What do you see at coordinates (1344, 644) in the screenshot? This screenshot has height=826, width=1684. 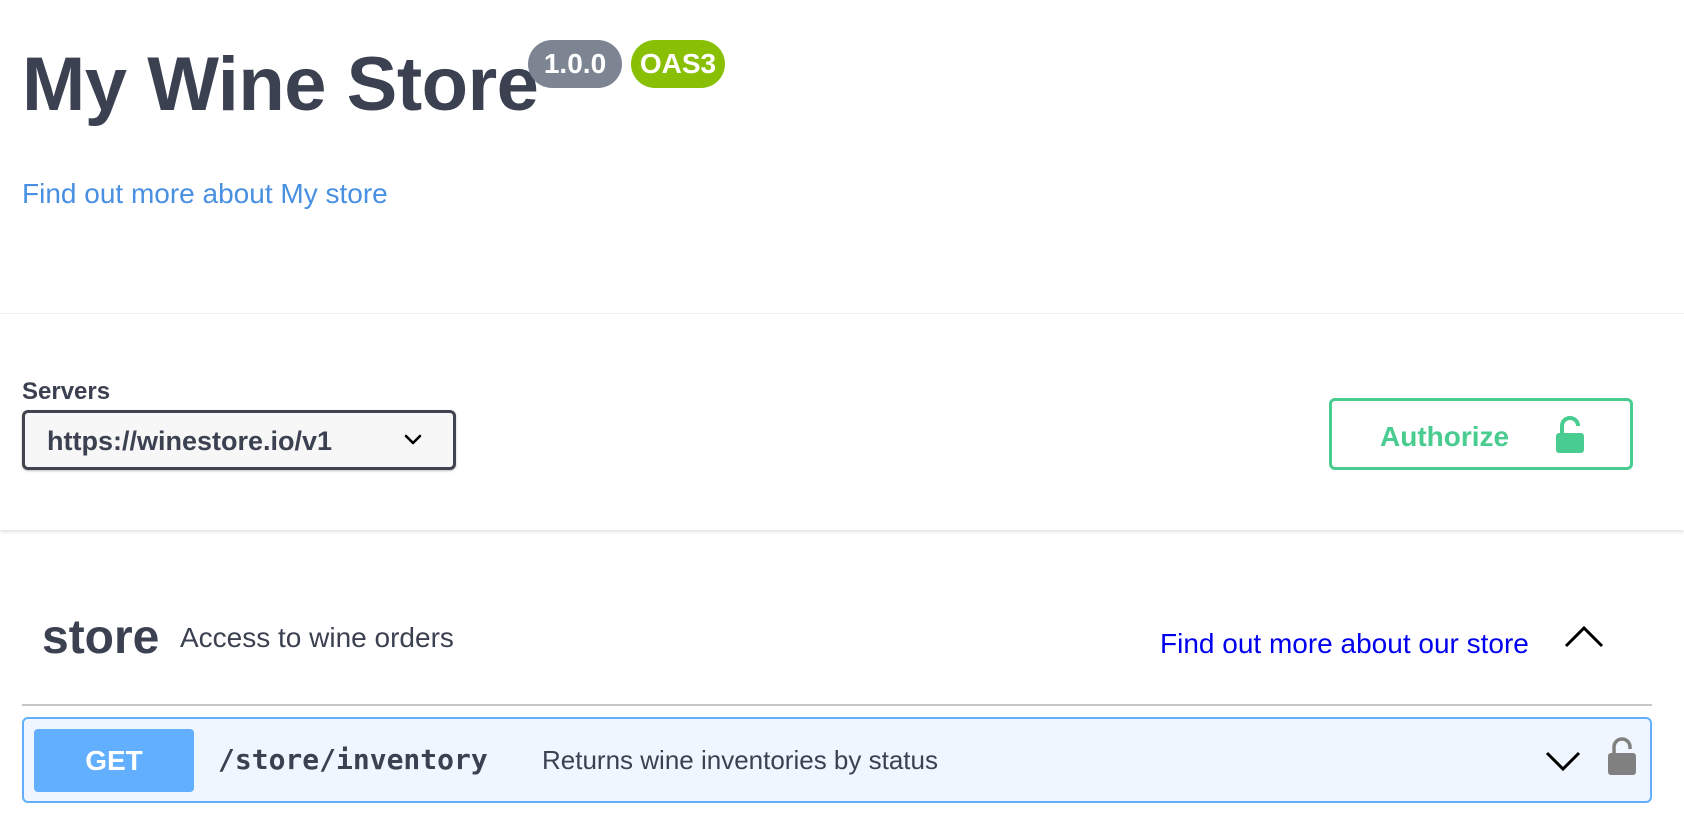 I see `tag-external-docs-link: Find out more about our store` at bounding box center [1344, 644].